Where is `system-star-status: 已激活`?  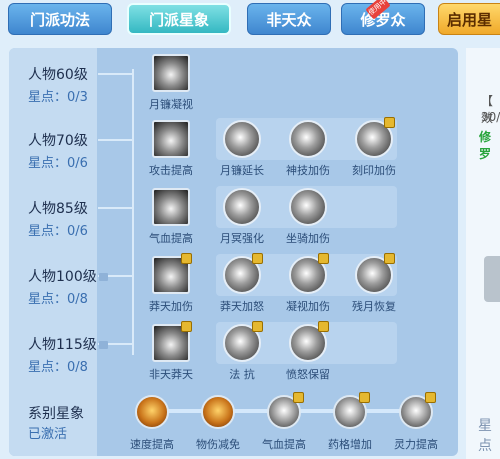 system-star-status: 已激活 is located at coordinates (48, 434).